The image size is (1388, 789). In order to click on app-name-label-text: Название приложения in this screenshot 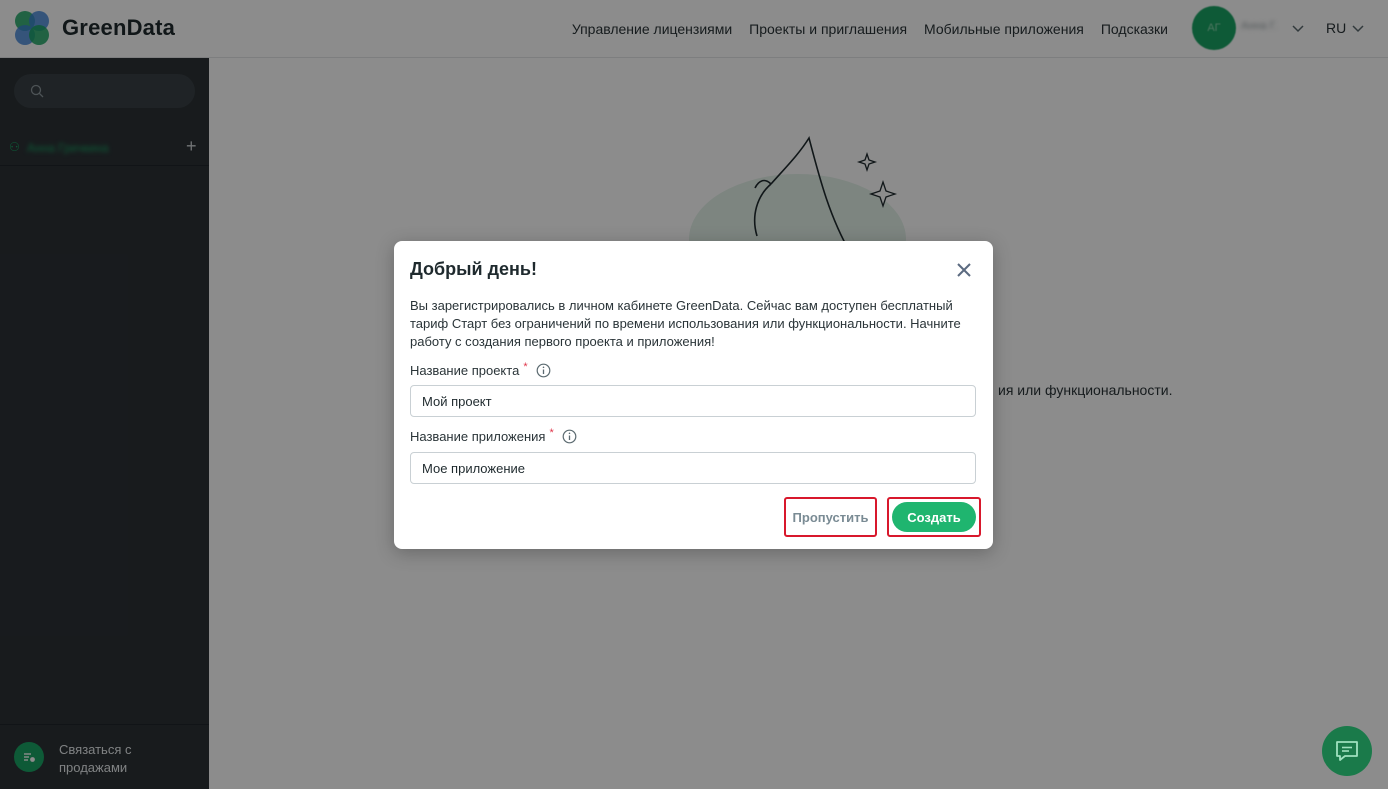, I will do `click(478, 436)`.